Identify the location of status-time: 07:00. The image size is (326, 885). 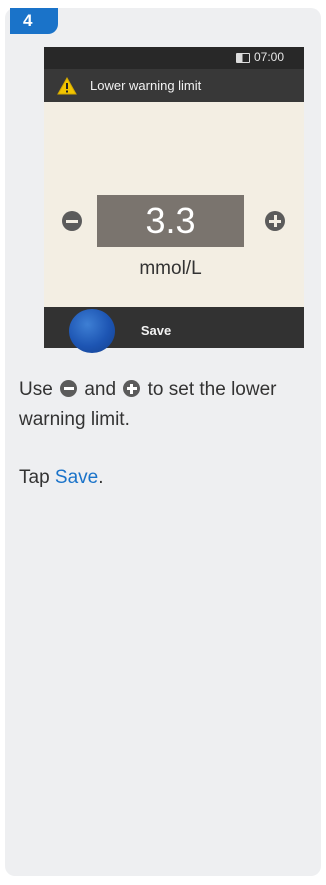
(269, 57).